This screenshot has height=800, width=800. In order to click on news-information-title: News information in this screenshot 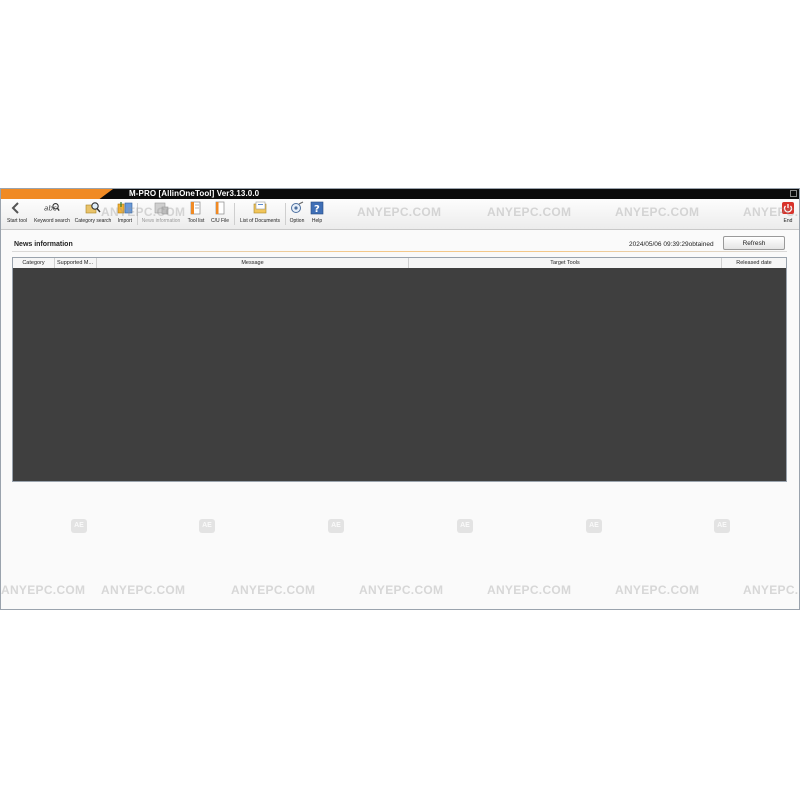, I will do `click(43, 244)`.